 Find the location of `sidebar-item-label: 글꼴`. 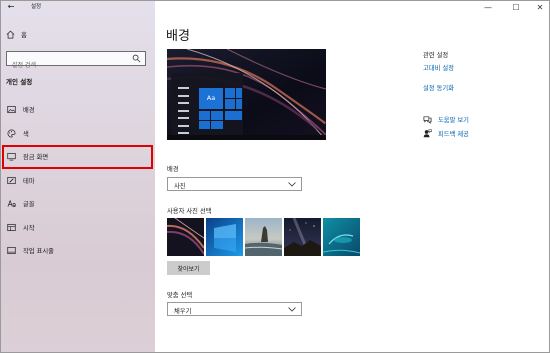

sidebar-item-label: 글꼴 is located at coordinates (29, 205).